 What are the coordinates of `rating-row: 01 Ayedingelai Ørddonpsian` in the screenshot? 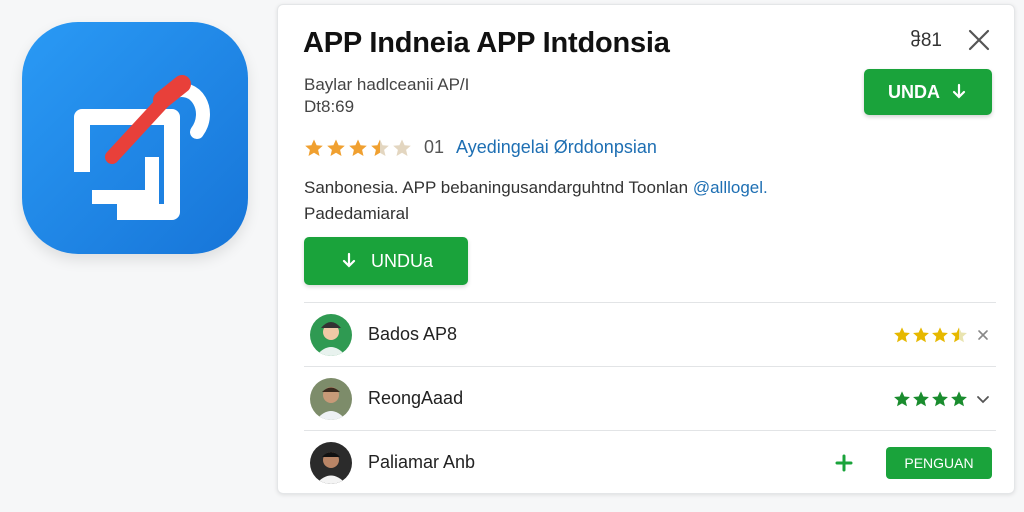 It's located at (480, 147).